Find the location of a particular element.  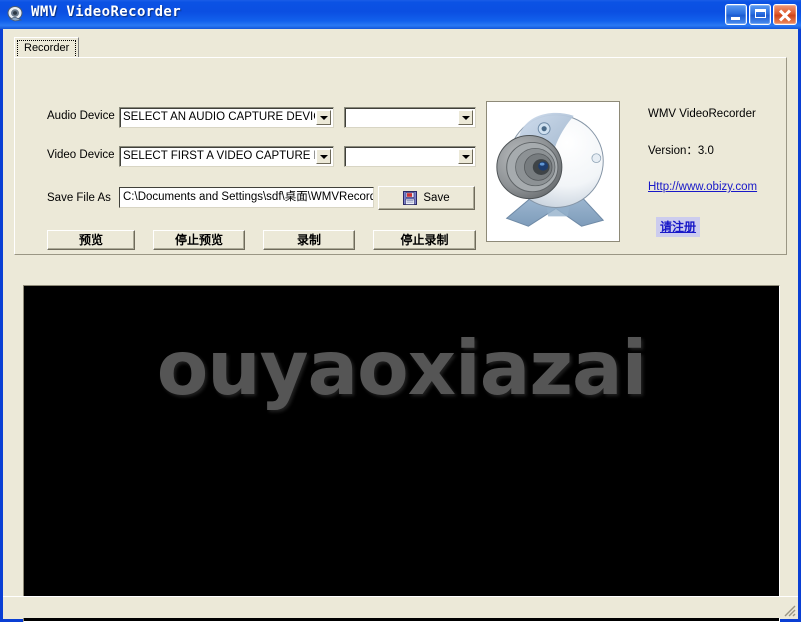

status-bar is located at coordinates (400, 607).